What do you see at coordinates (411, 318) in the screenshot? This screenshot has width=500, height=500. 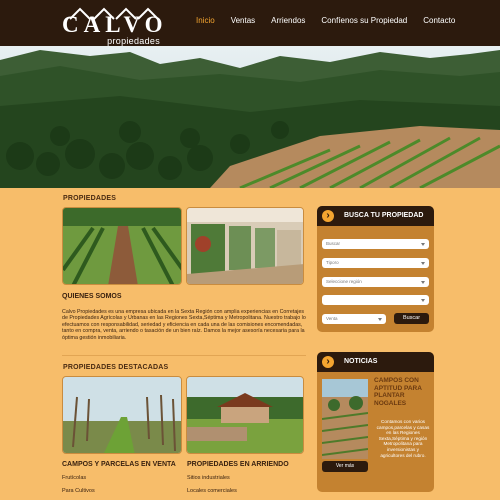 I see `search-button: Buscar` at bounding box center [411, 318].